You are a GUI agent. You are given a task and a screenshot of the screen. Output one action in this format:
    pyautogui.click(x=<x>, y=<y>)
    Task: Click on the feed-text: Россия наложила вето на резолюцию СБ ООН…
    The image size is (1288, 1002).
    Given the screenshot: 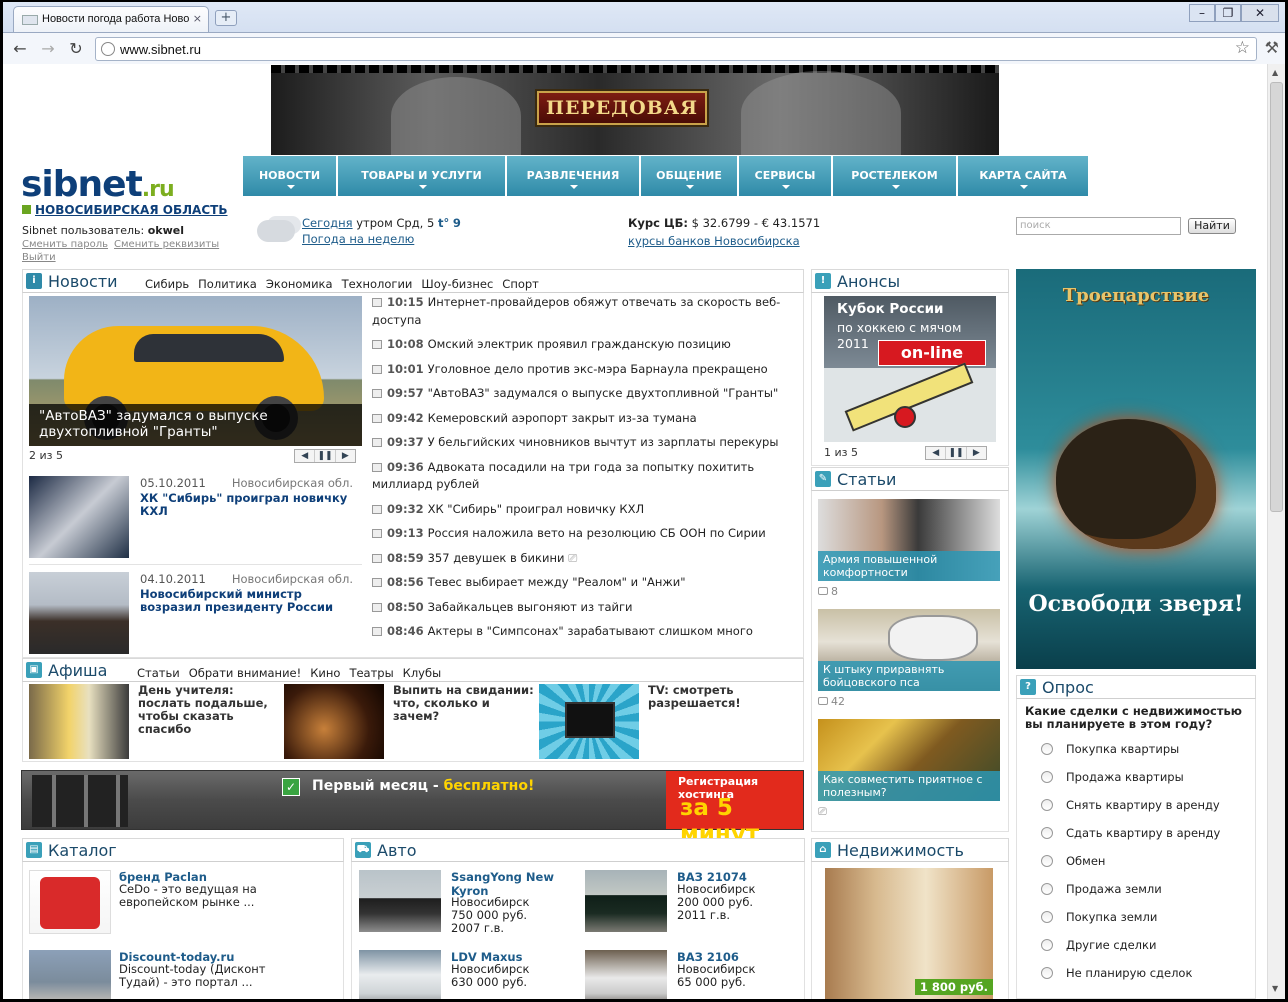 What is the action you would take?
    pyautogui.click(x=597, y=533)
    